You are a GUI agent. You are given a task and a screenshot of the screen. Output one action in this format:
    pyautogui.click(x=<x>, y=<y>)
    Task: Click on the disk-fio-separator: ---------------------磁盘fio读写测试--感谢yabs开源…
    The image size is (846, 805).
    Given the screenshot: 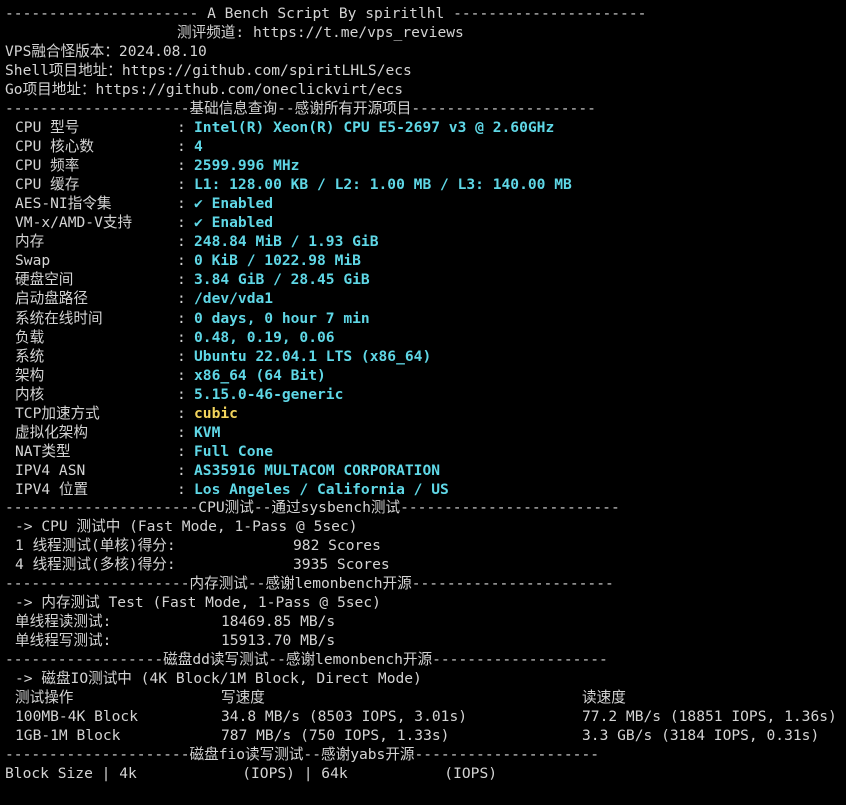 What is the action you would take?
    pyautogui.click(x=302, y=754)
    